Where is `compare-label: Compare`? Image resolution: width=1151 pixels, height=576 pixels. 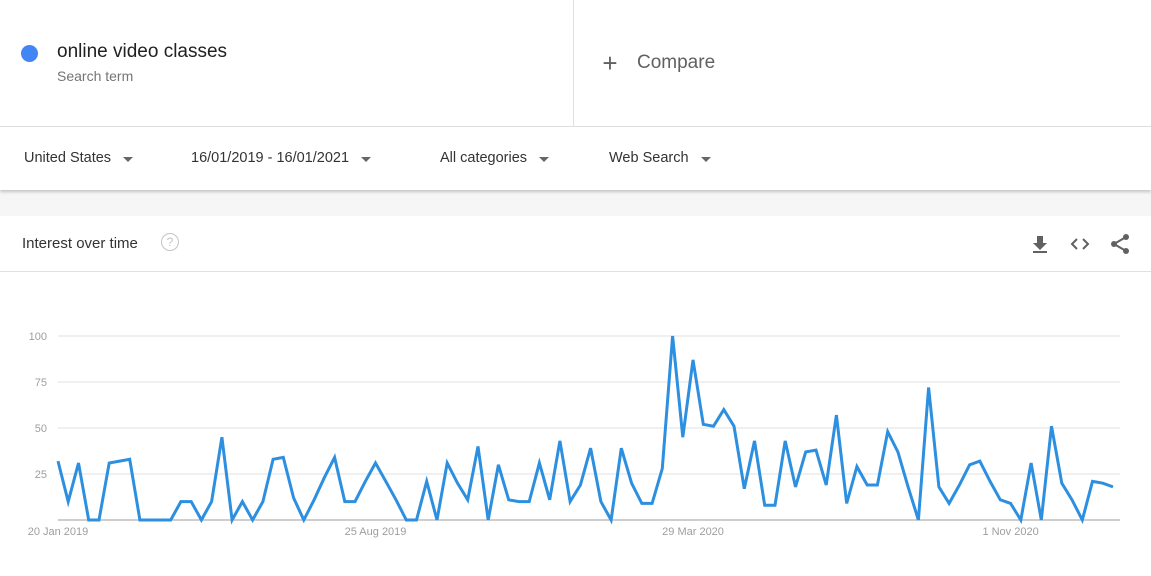
compare-label: Compare is located at coordinates (676, 62).